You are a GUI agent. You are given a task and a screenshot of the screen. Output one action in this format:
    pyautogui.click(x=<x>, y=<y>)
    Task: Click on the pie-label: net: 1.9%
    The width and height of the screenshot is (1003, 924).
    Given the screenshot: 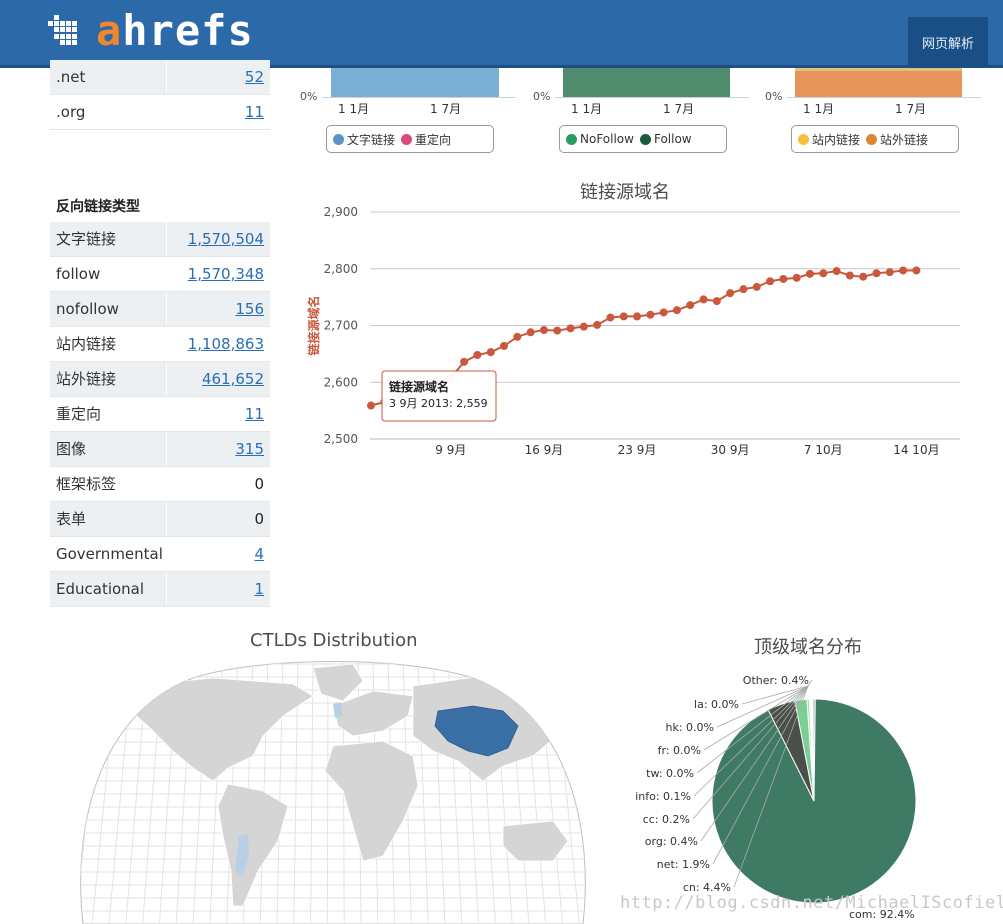 What is the action you would take?
    pyautogui.click(x=683, y=864)
    